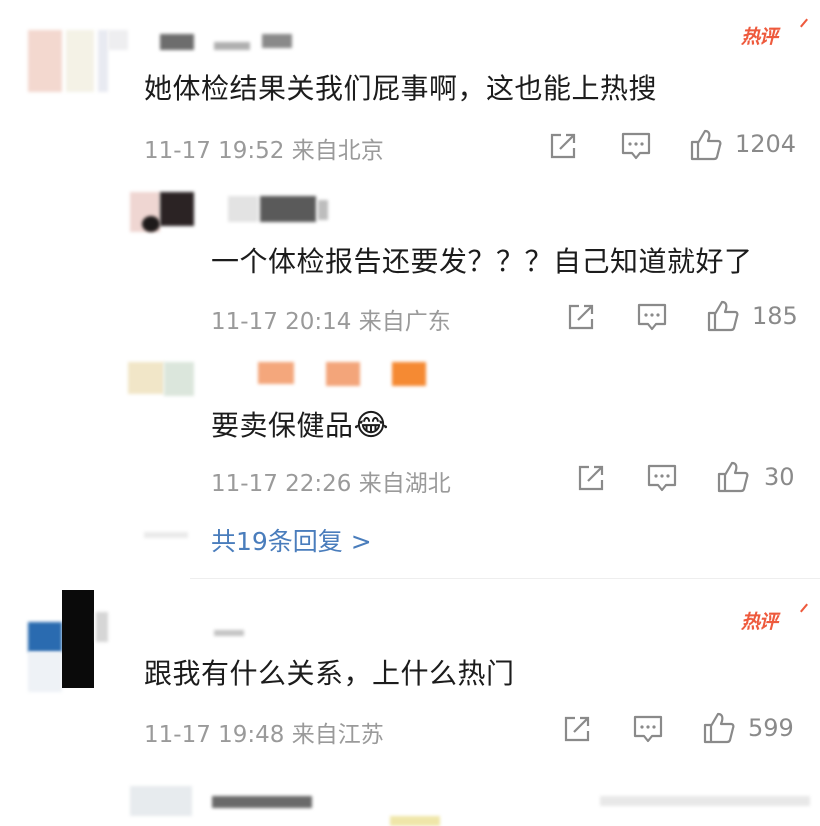 The height and width of the screenshot is (826, 820). What do you see at coordinates (771, 728) in the screenshot?
I see `like-count: 599` at bounding box center [771, 728].